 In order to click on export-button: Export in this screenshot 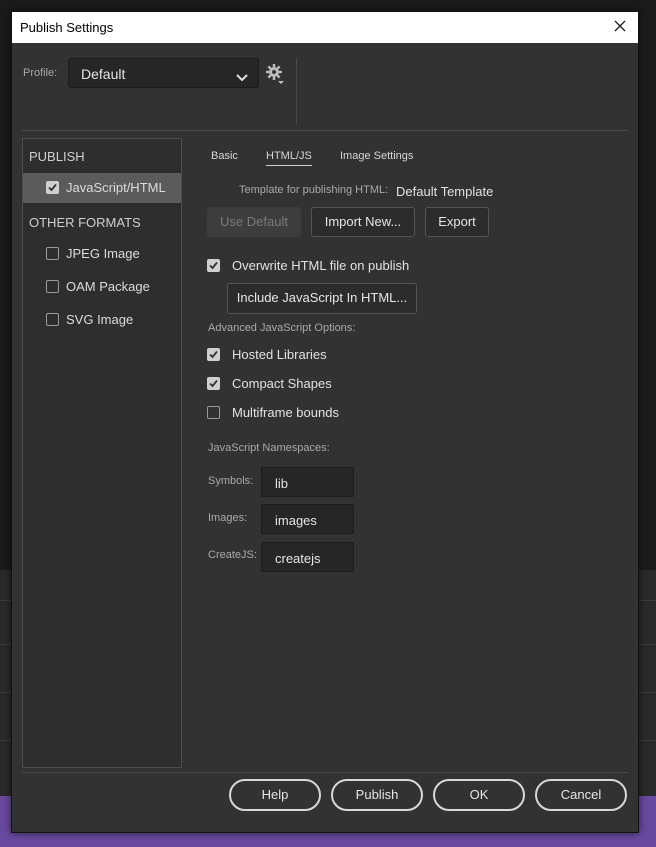, I will do `click(457, 222)`.